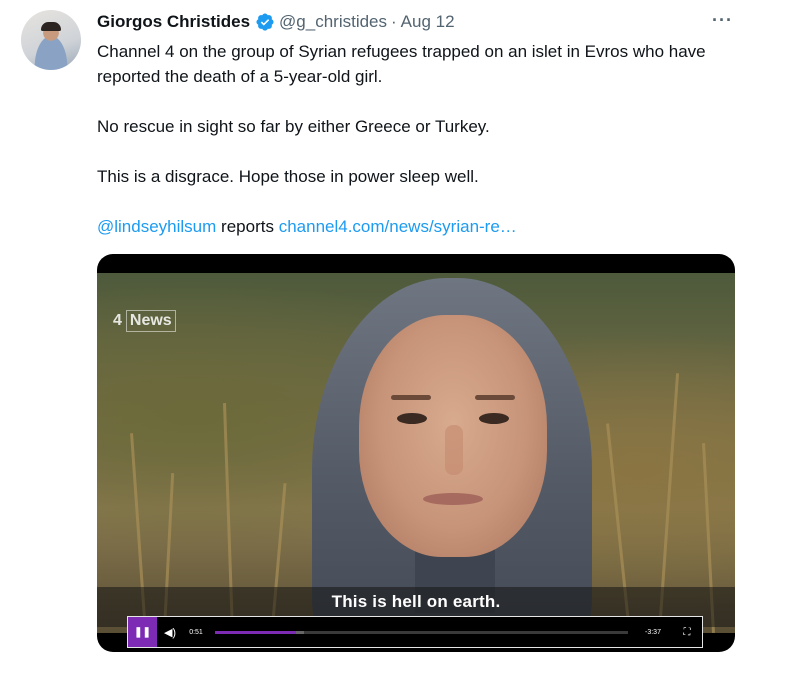  What do you see at coordinates (421, 632) in the screenshot?
I see `progress-scrubber` at bounding box center [421, 632].